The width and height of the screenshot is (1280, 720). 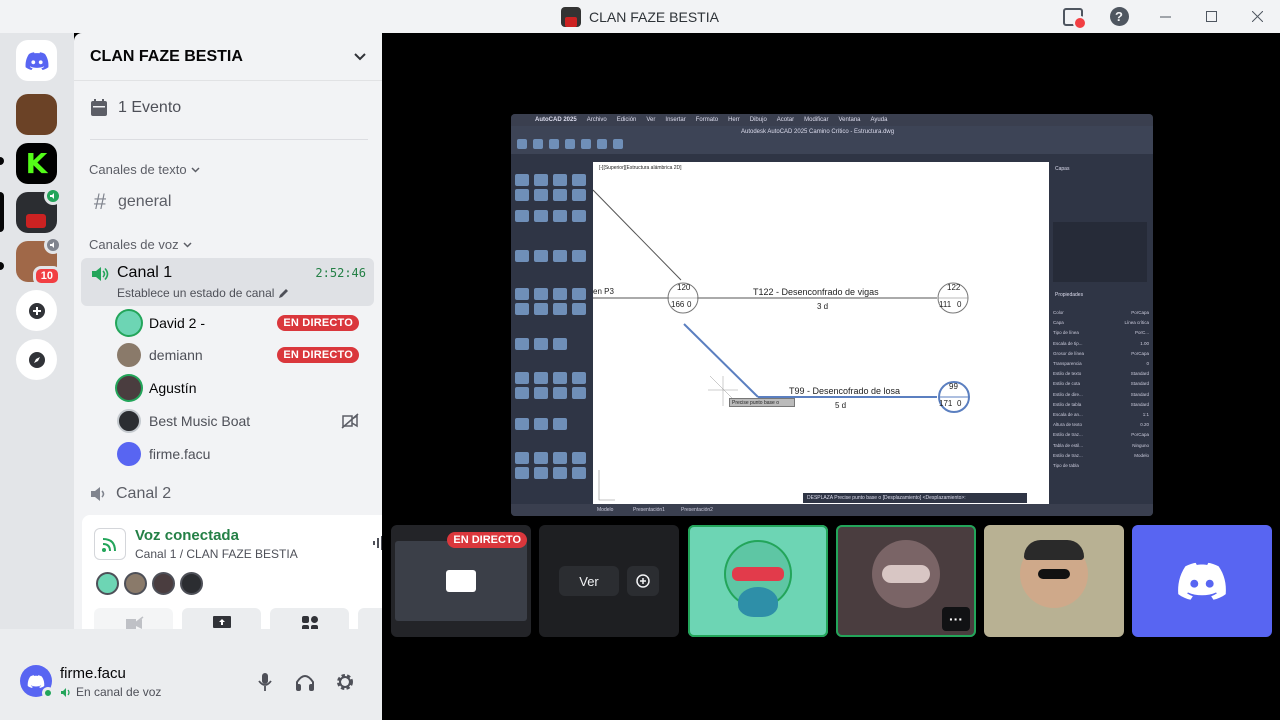 What do you see at coordinates (1144, 425) in the screenshot?
I see `property-value: 0.20` at bounding box center [1144, 425].